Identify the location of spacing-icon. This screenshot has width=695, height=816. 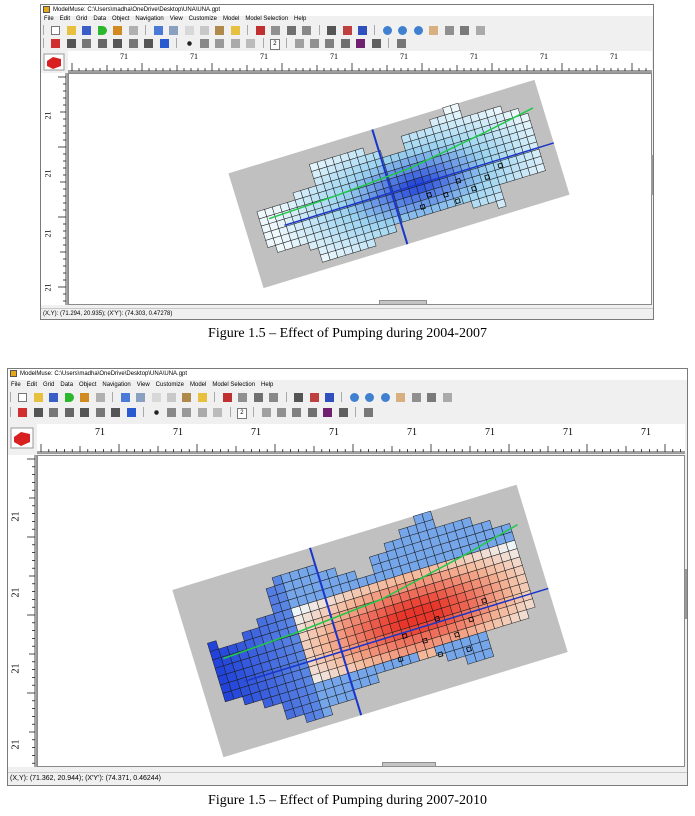
(102, 43).